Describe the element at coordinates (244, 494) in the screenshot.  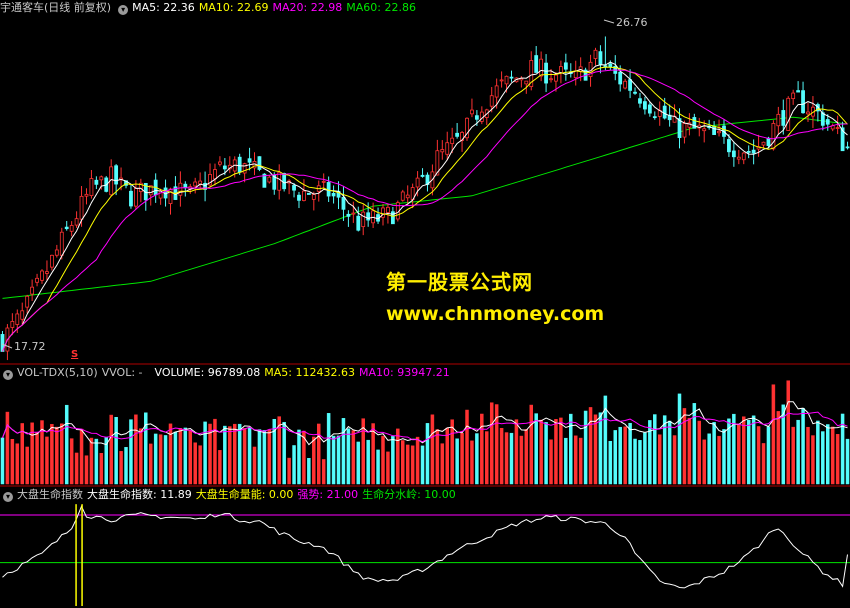
I see `energy-label: 大盘生命量能: 0.00` at that location.